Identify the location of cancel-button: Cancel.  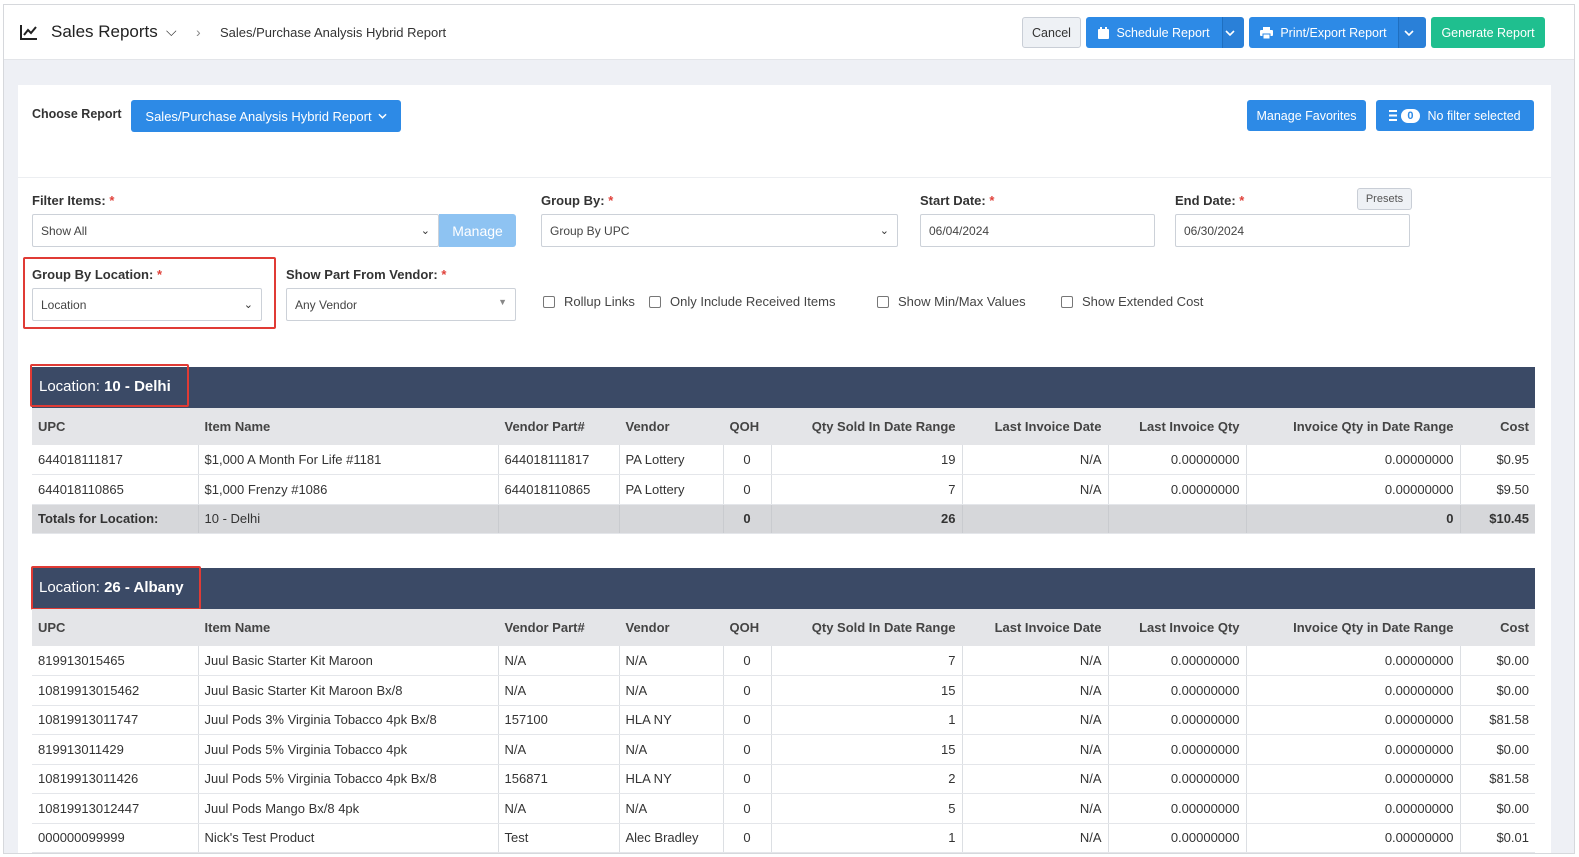
(1051, 32).